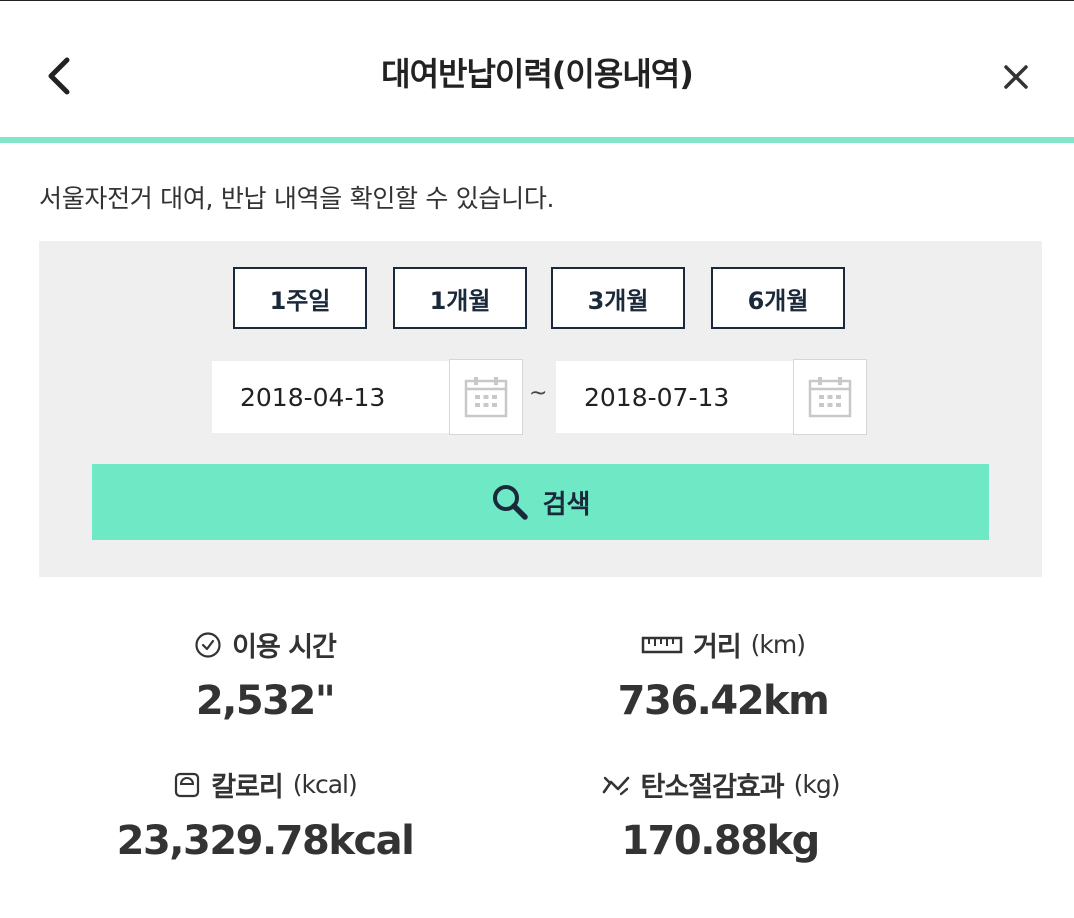  I want to click on calories-unit: (kcal), so click(325, 784).